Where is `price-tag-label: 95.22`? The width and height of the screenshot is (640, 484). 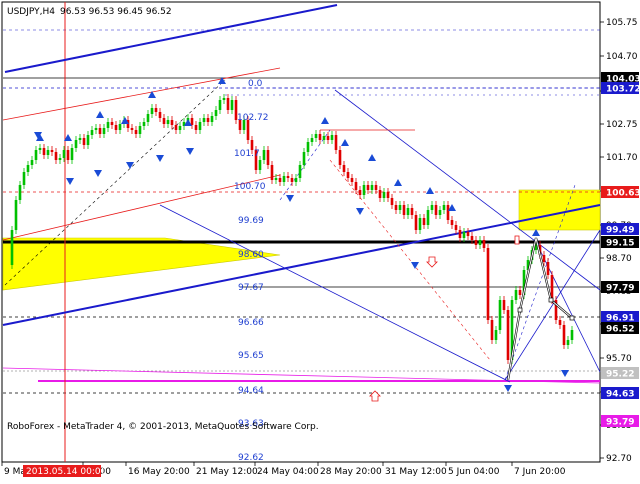 price-tag-label: 95.22 is located at coordinates (620, 375).